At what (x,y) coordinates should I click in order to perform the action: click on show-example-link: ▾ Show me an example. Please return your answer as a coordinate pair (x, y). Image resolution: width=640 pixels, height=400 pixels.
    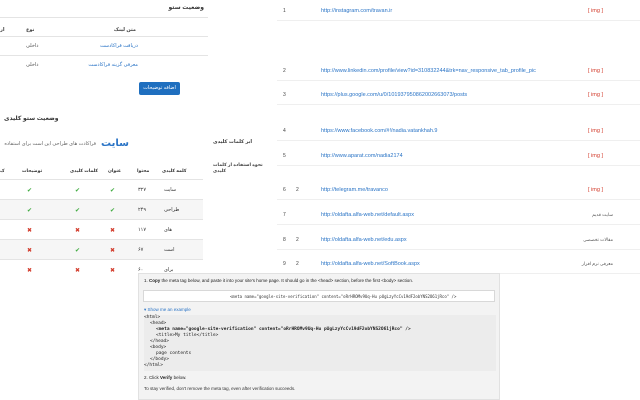
    Looking at the image, I should click on (167, 310).